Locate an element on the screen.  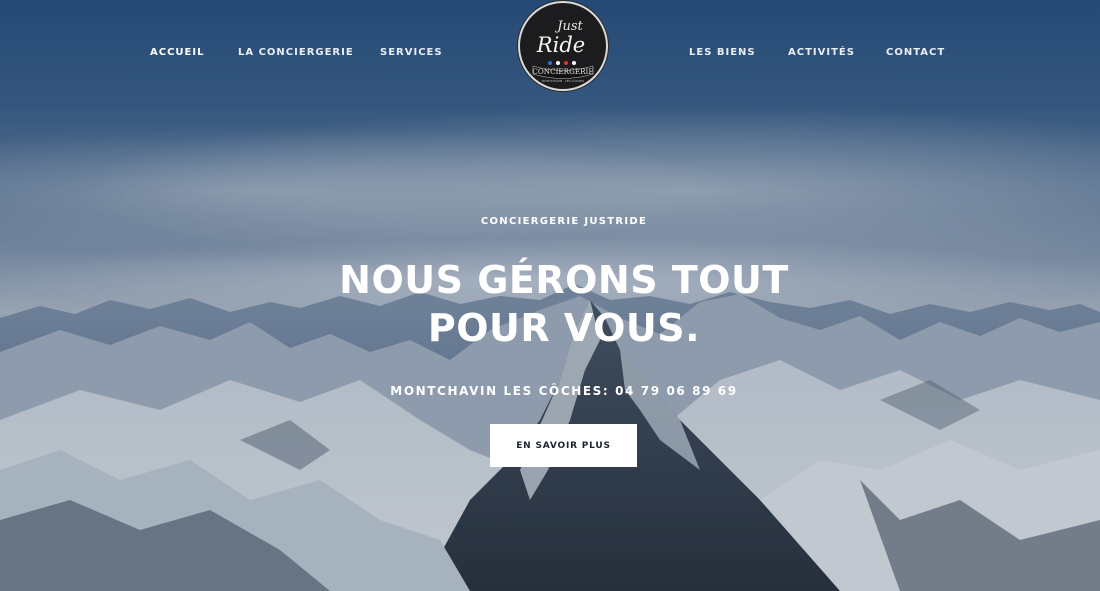
hero-phone-number: MONTCHAVIN LES CÔCHES: 04 79 06 89 69 is located at coordinates (564, 391).